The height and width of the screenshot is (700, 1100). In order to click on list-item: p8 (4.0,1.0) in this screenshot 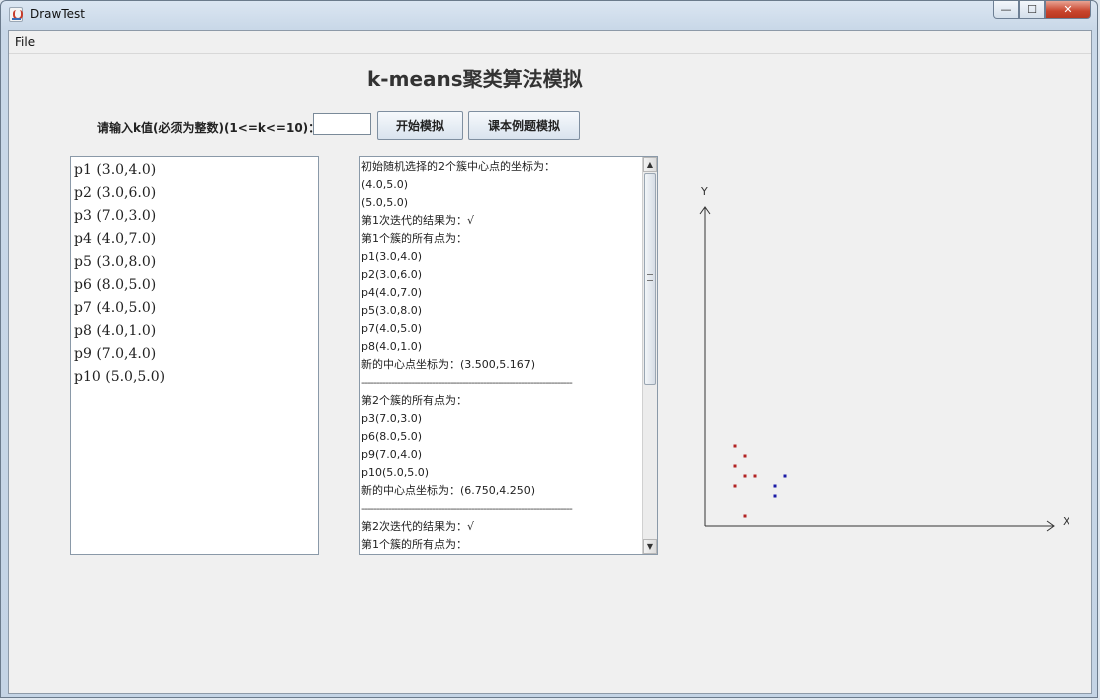, I will do `click(194, 331)`.